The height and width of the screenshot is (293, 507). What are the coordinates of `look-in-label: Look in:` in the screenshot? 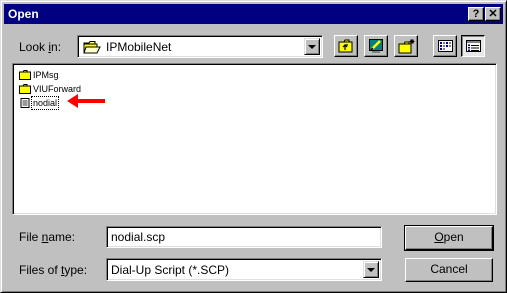 It's located at (40, 47).